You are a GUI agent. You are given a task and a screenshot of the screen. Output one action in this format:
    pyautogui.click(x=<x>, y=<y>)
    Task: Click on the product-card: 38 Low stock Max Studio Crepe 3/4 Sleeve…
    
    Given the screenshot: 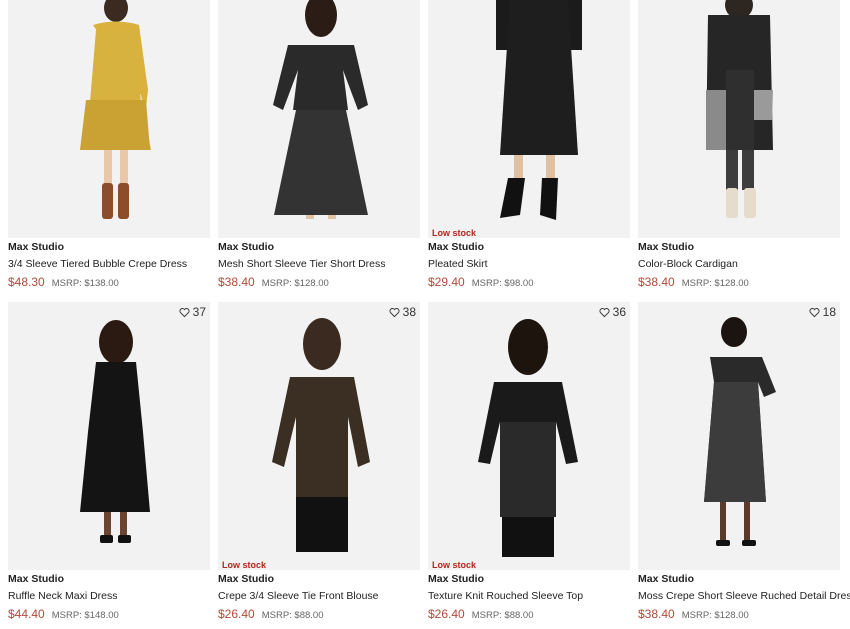 What is the action you would take?
    pyautogui.click(x=319, y=461)
    